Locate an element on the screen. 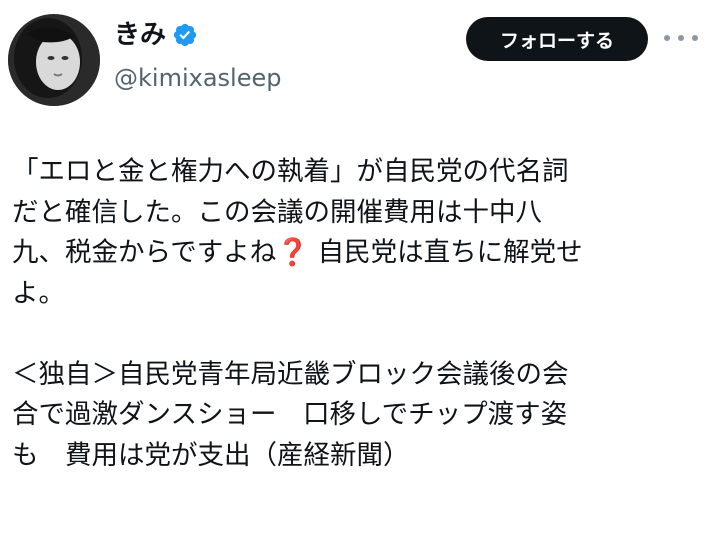 Image resolution: width=708 pixels, height=558 pixels. follow-button: フォローする is located at coordinates (557, 39).